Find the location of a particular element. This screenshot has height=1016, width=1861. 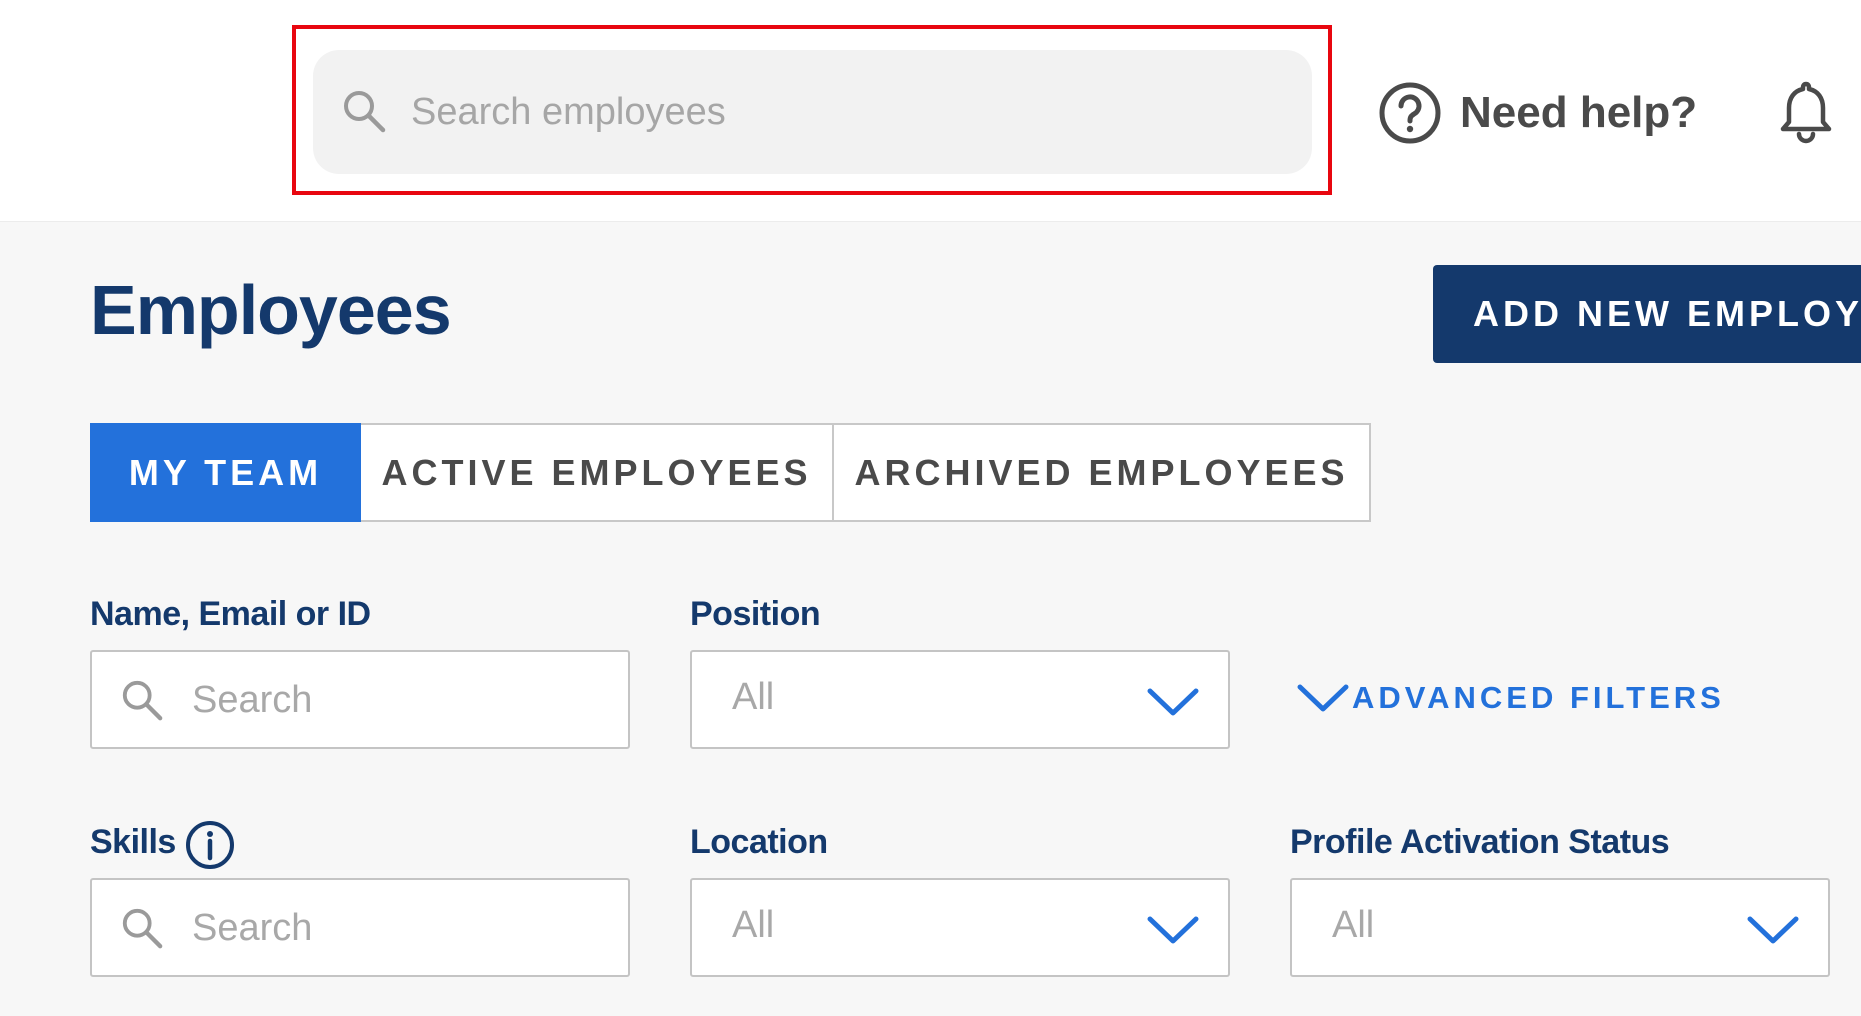

name-search-field is located at coordinates (360, 699).